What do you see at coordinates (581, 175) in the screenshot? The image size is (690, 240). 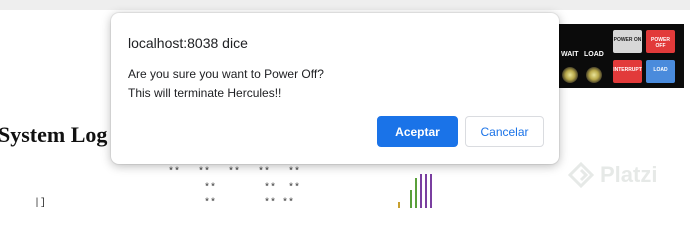 I see `platzi-logo-icon` at bounding box center [581, 175].